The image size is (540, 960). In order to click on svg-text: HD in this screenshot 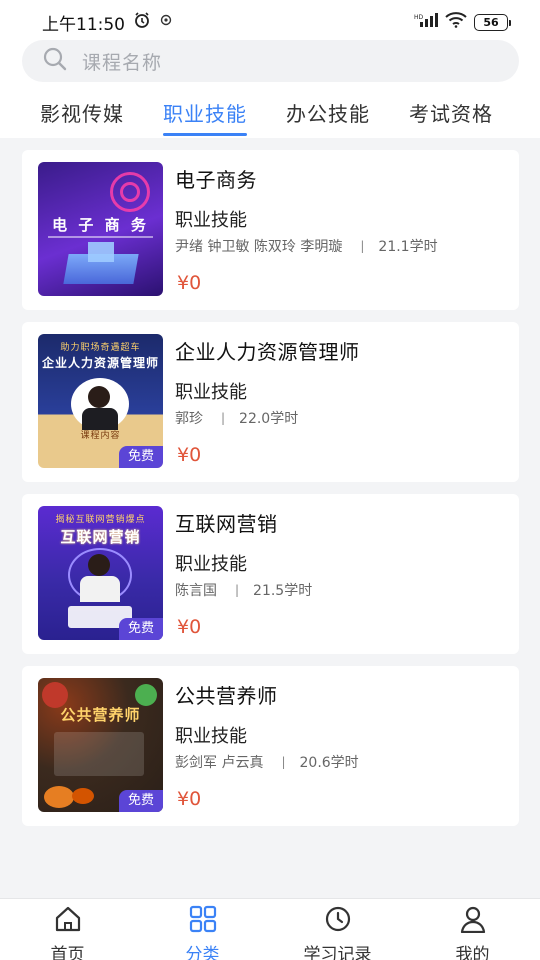, I will do `click(419, 17)`.